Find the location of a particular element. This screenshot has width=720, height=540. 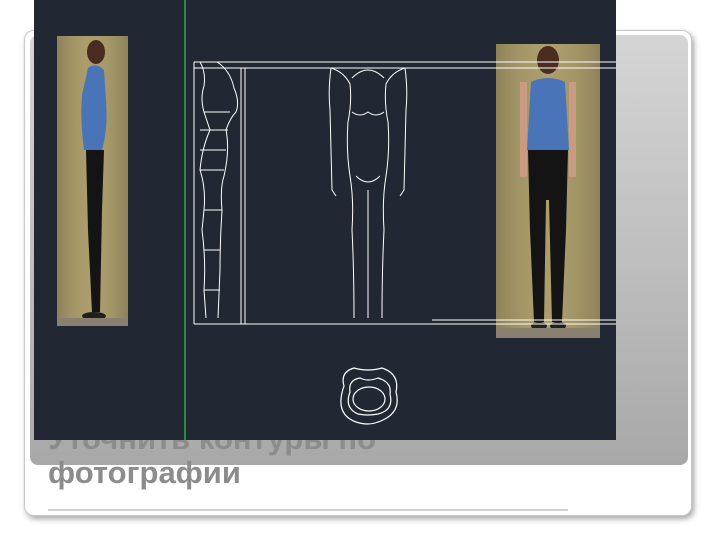

title-underline is located at coordinates (308, 510).